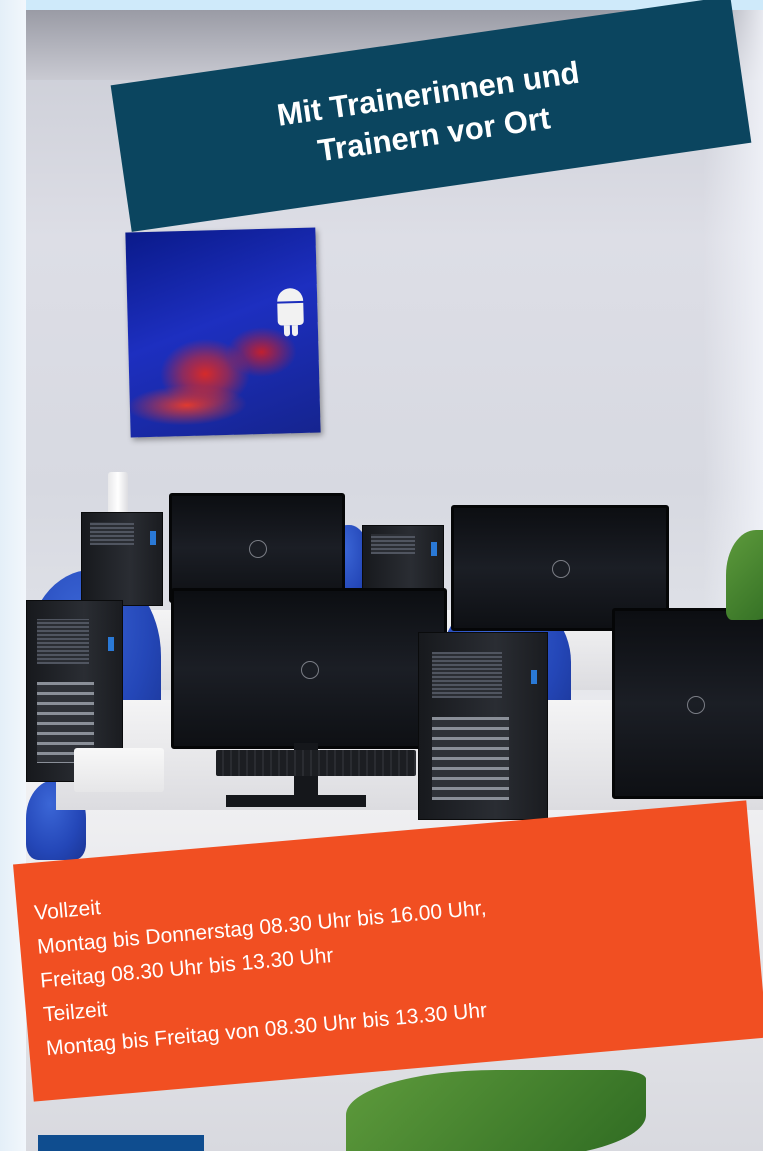  Describe the element at coordinates (290, 312) in the screenshot. I see `android-robot-icon` at that location.